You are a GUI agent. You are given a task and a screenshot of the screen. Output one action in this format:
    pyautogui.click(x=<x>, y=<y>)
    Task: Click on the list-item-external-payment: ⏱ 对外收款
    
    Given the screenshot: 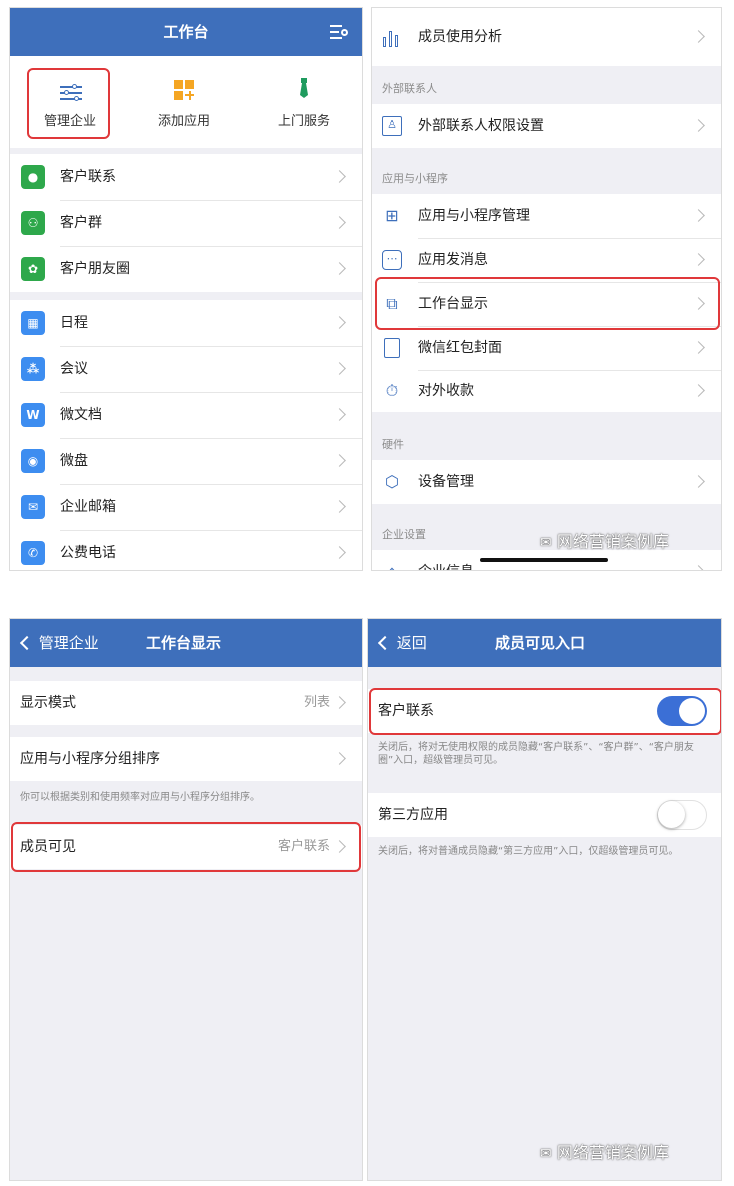 What is the action you would take?
    pyautogui.click(x=546, y=391)
    